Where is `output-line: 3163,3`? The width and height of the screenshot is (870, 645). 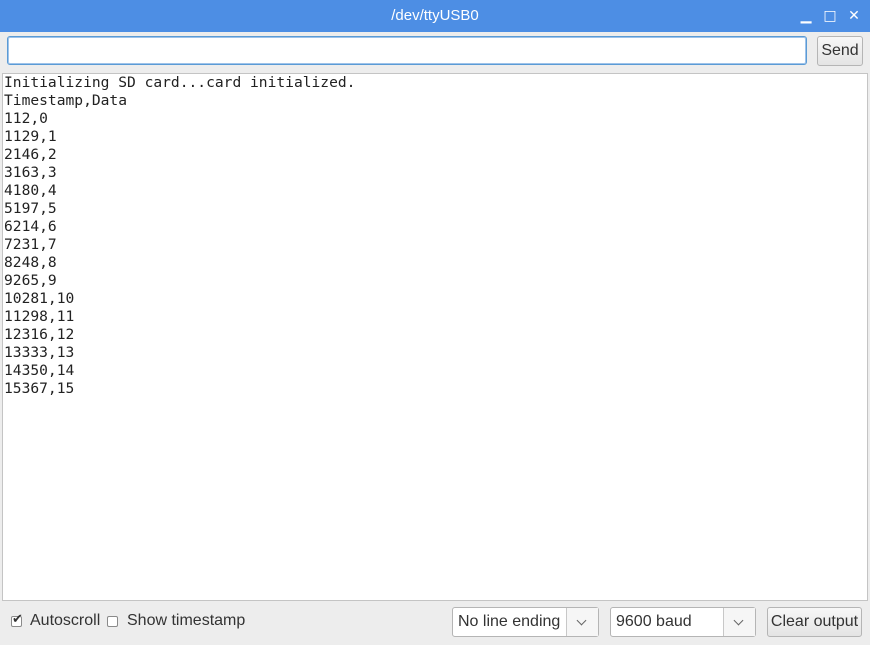
output-line: 3163,3 is located at coordinates (30, 172).